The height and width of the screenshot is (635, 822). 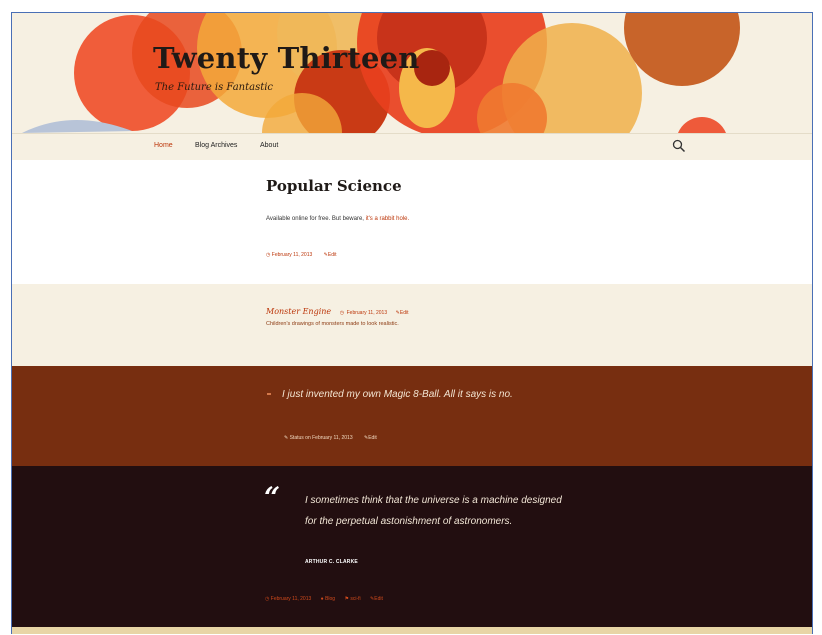 What do you see at coordinates (337, 311) in the screenshot?
I see `link-post-title: Monster Engine ◷ February 11, 2013 ✎Edit` at bounding box center [337, 311].